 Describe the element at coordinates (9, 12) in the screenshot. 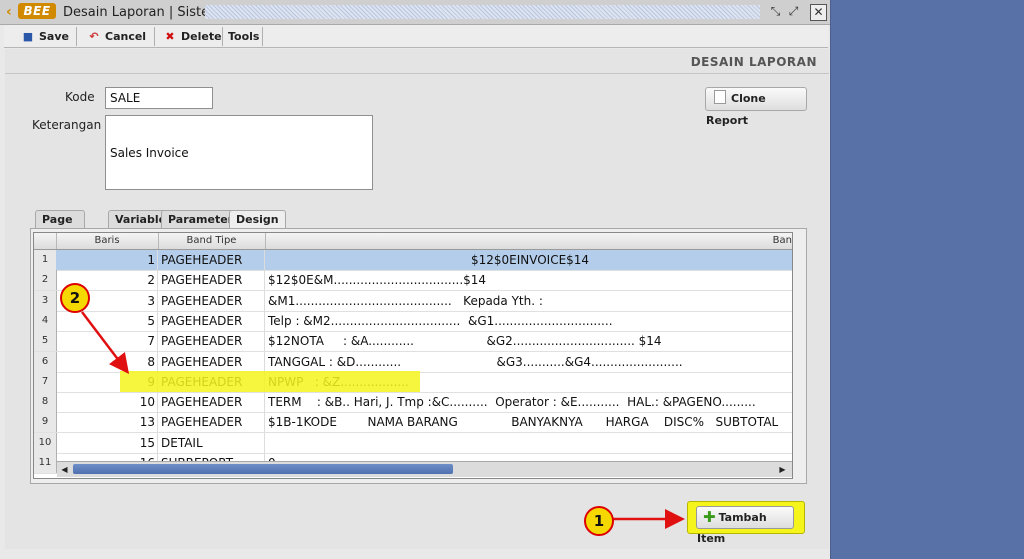

I see `back-icon: ‹` at that location.